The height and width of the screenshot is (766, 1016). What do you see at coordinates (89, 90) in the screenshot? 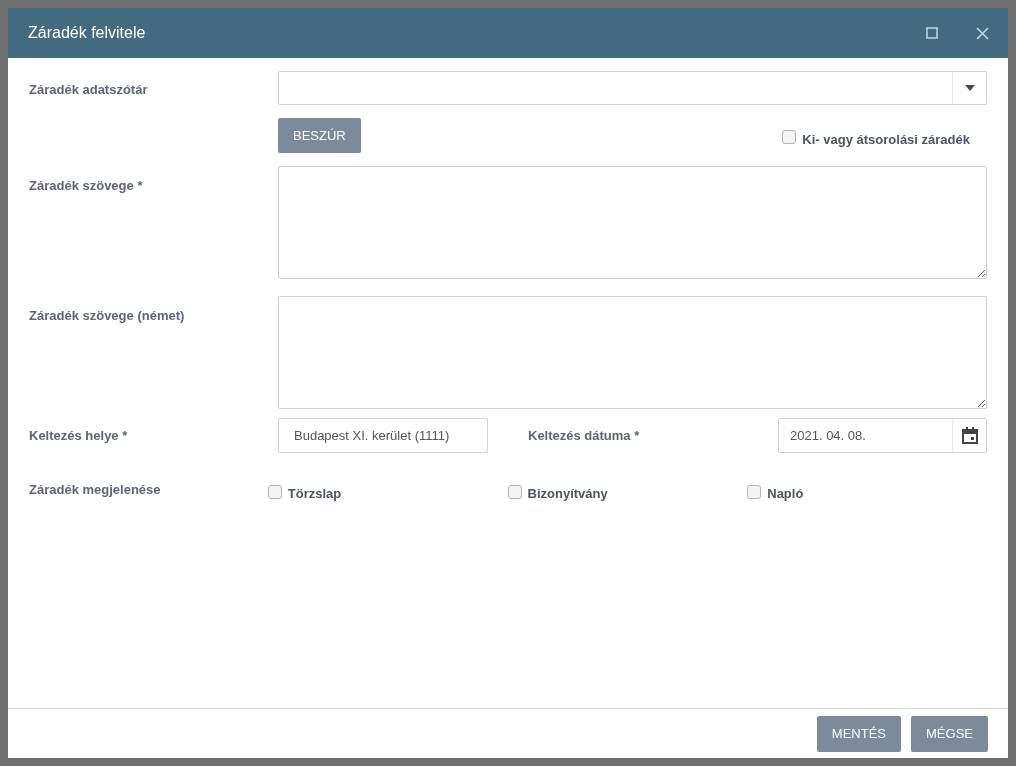
I see `field-label: Záradék adatszótár` at bounding box center [89, 90].